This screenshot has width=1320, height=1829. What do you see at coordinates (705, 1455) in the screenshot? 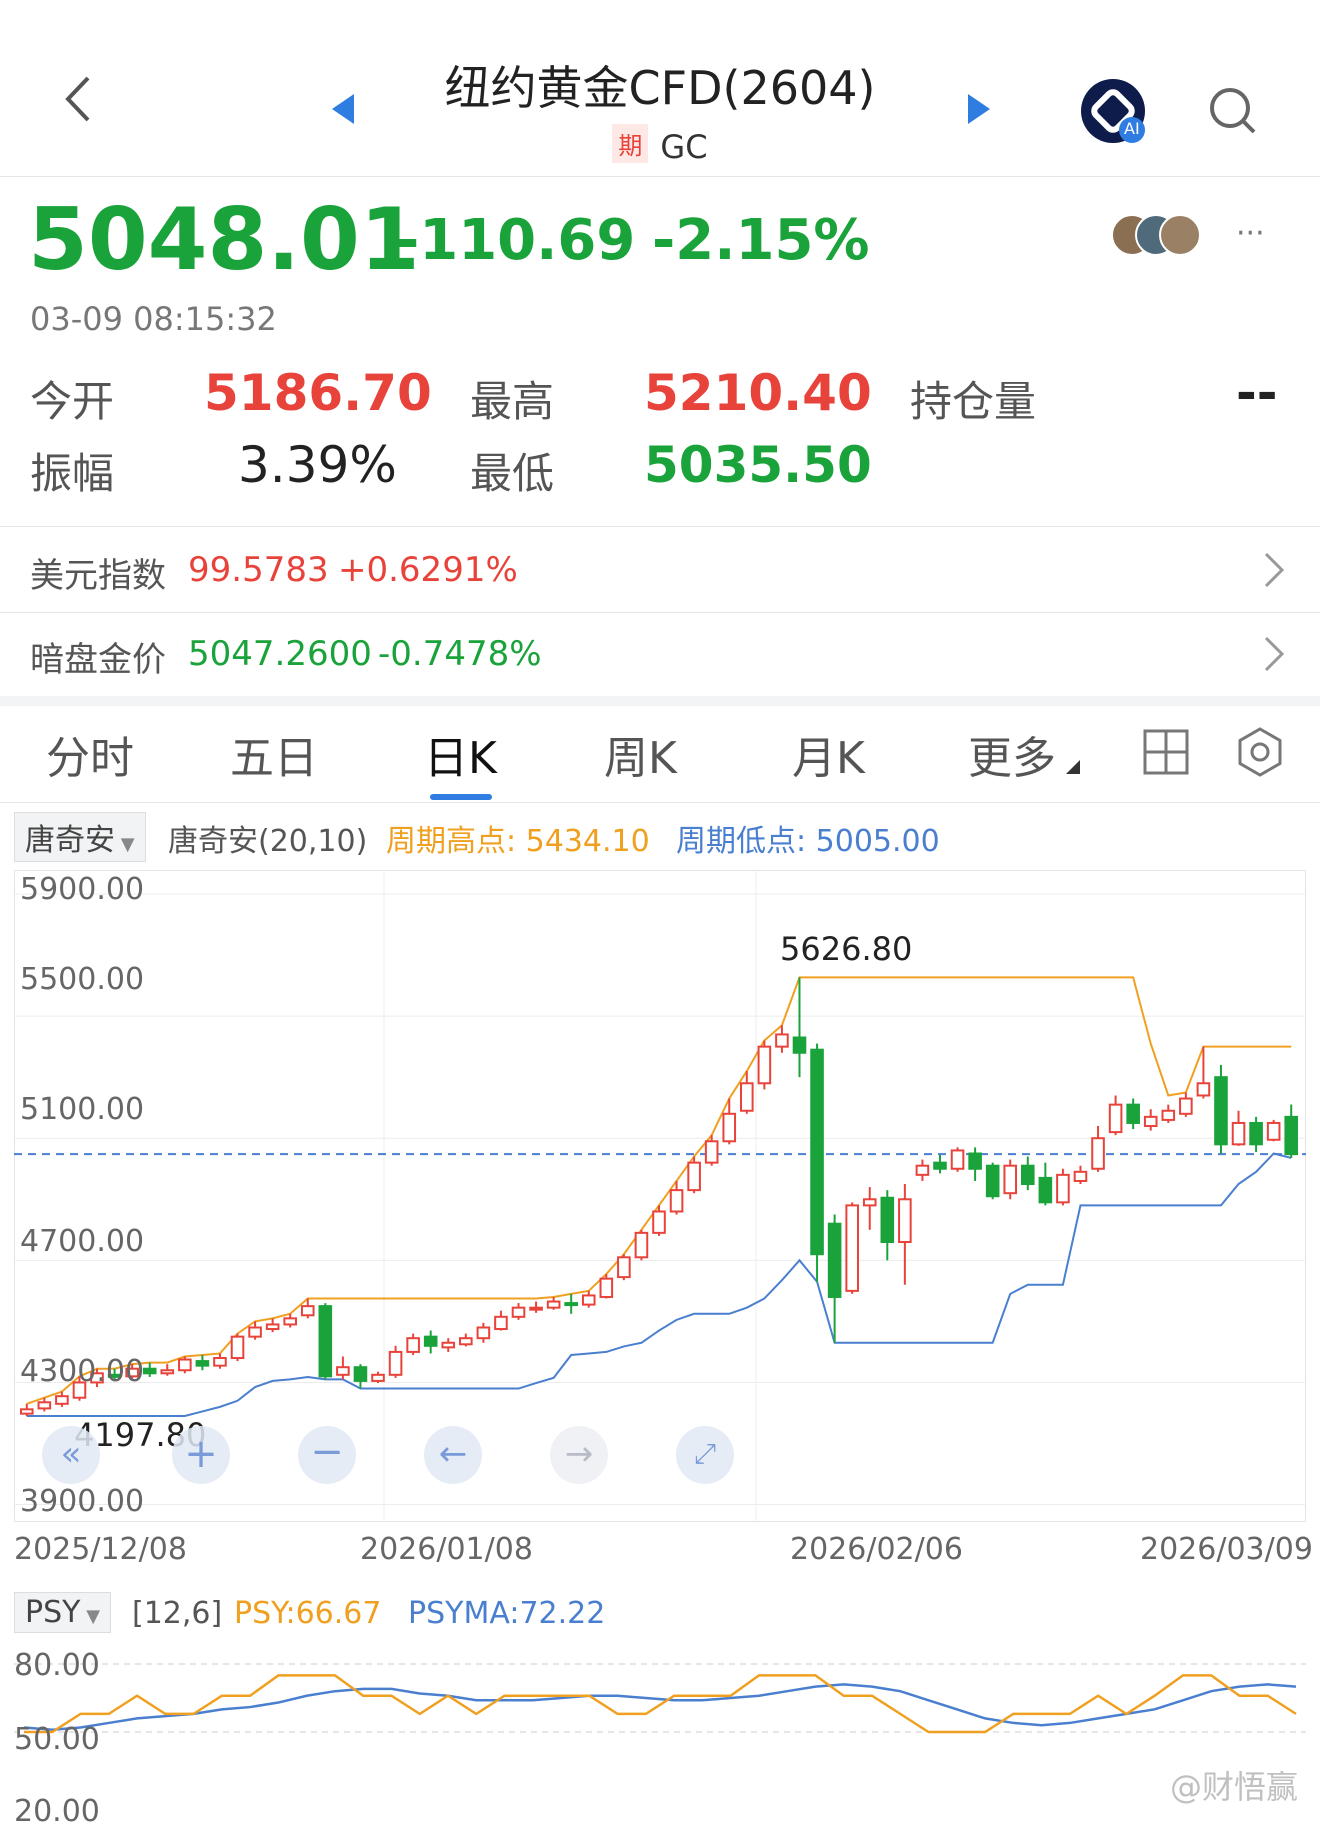
I see `fullscreen-button: ⤢` at bounding box center [705, 1455].